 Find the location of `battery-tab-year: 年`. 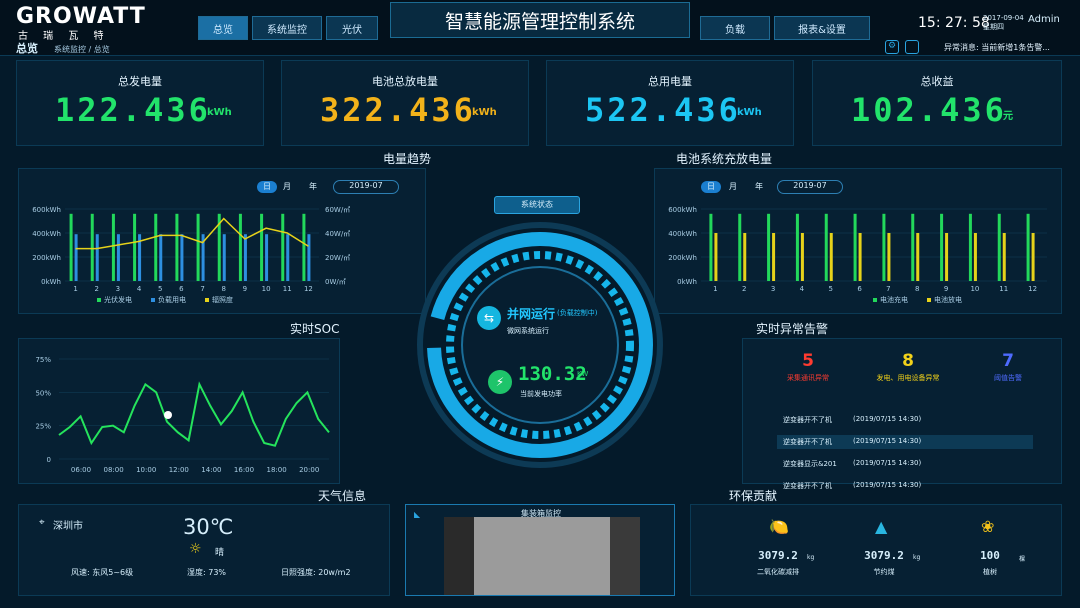

battery-tab-year: 年 is located at coordinates (759, 186).